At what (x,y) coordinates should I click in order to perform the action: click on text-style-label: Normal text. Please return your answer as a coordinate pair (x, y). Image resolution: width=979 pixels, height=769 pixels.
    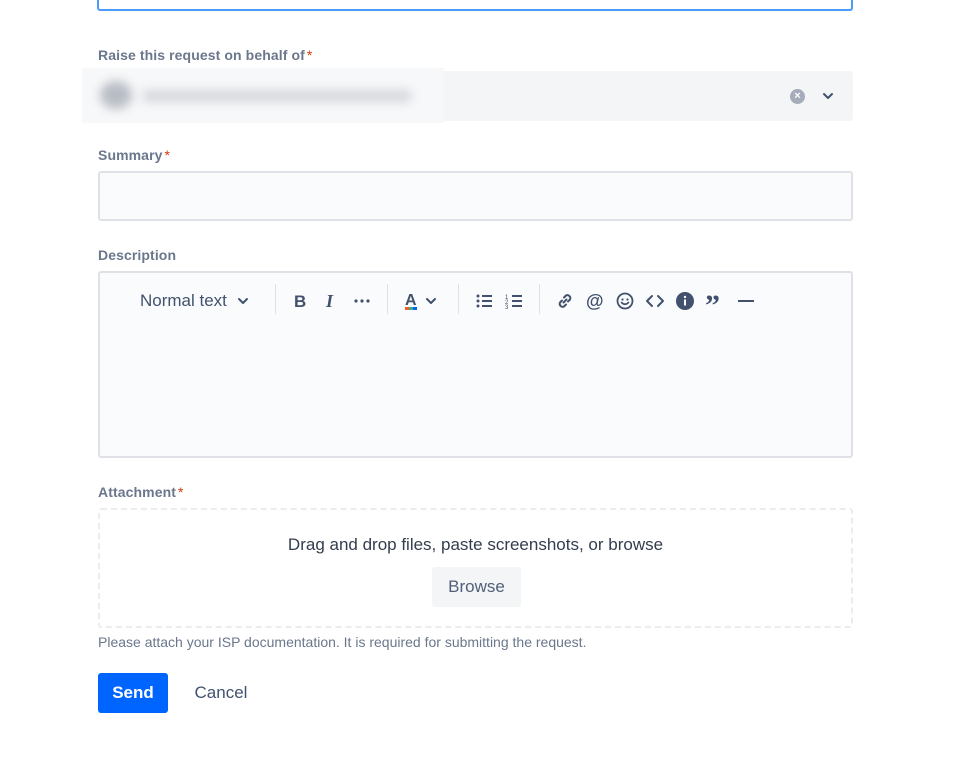
    Looking at the image, I should click on (183, 301).